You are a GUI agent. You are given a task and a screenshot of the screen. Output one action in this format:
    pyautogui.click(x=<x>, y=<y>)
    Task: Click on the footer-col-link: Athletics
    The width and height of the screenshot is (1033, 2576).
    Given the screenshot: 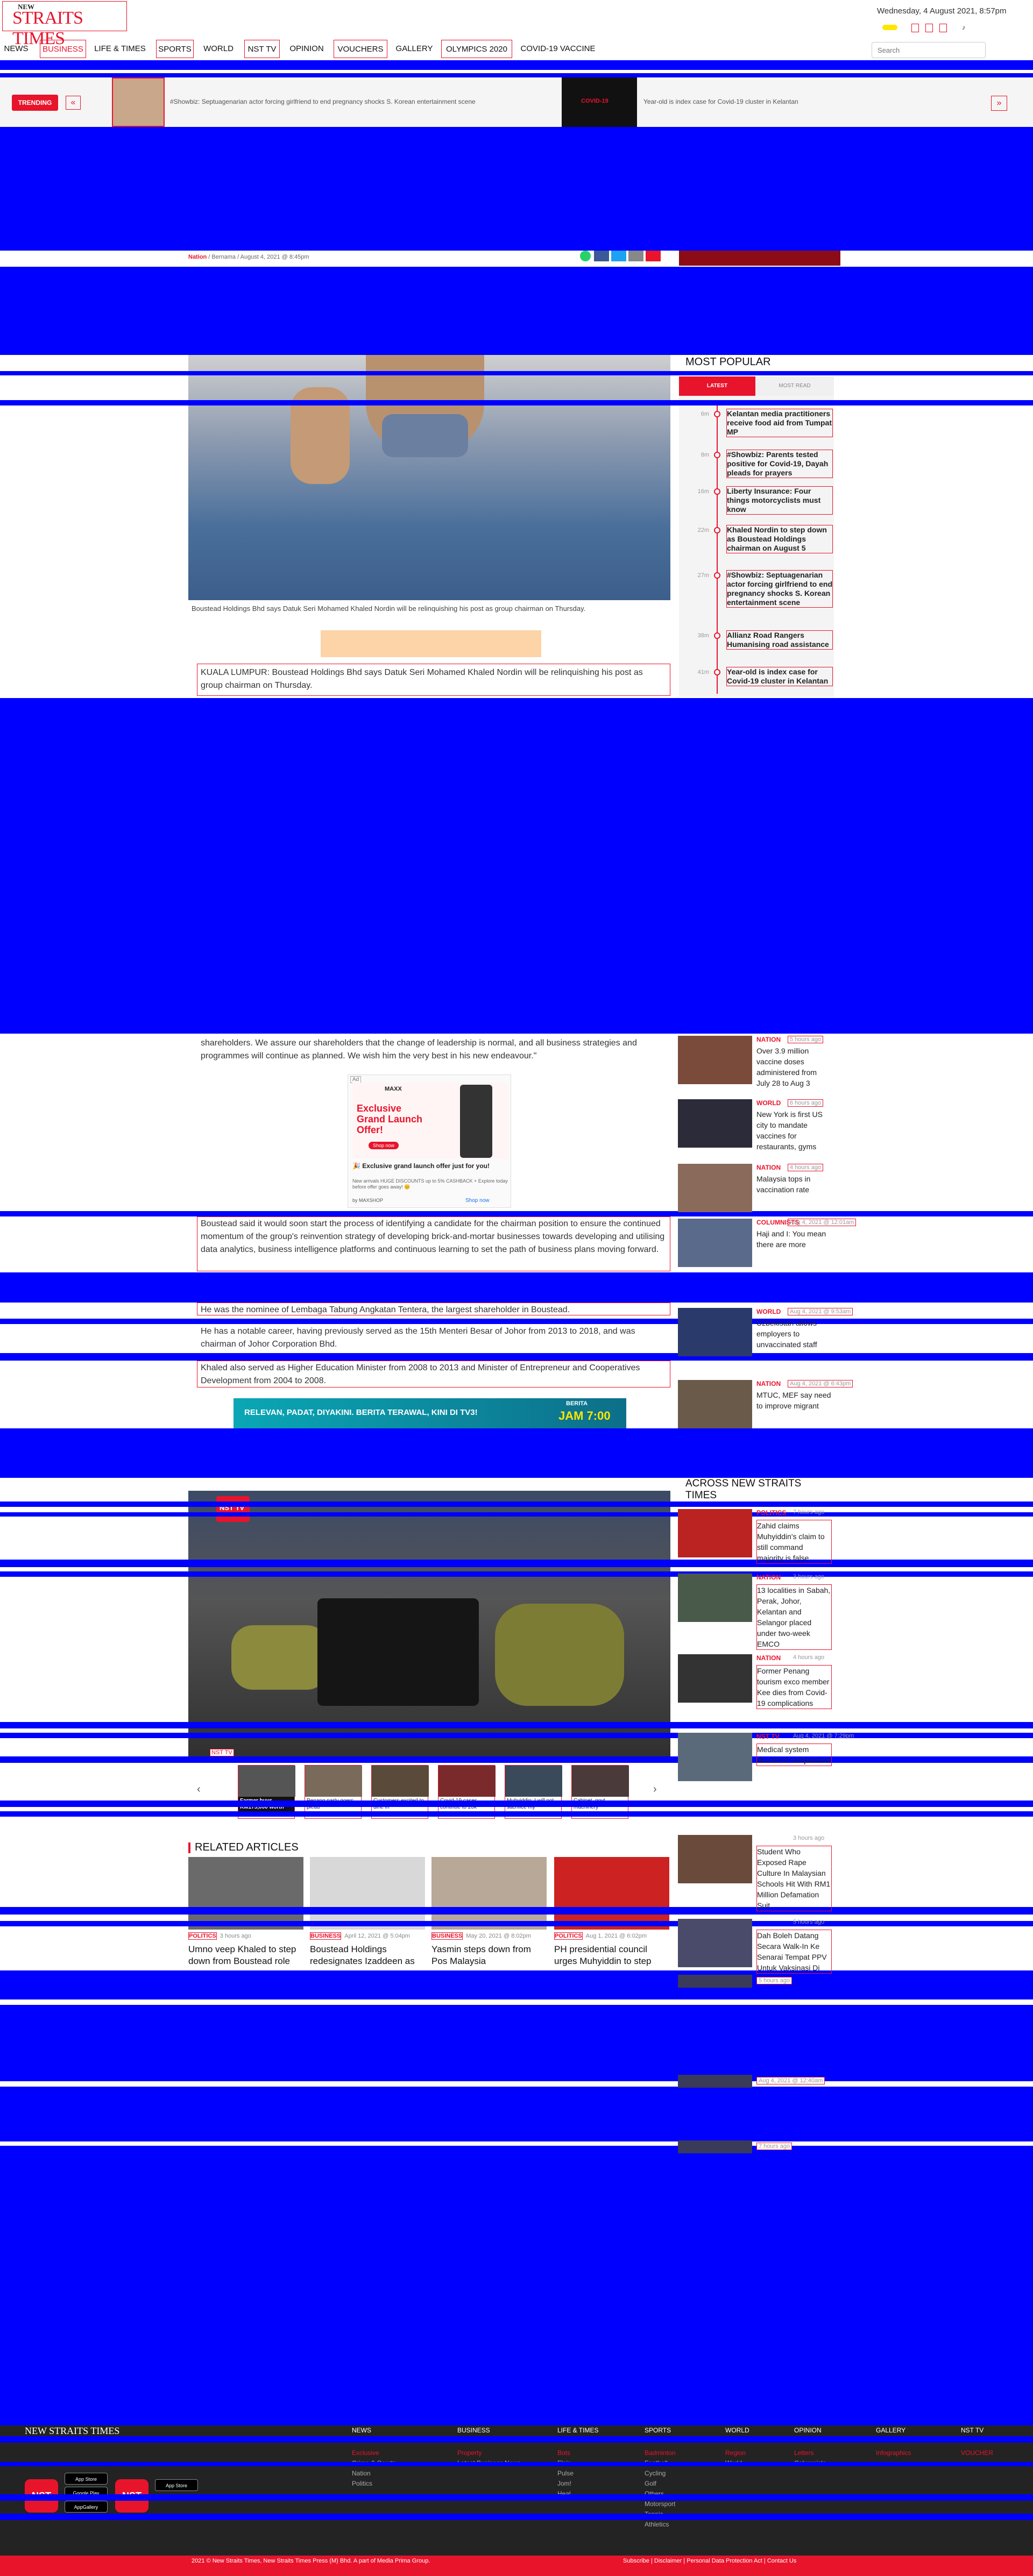 What is the action you would take?
    pyautogui.click(x=657, y=2525)
    